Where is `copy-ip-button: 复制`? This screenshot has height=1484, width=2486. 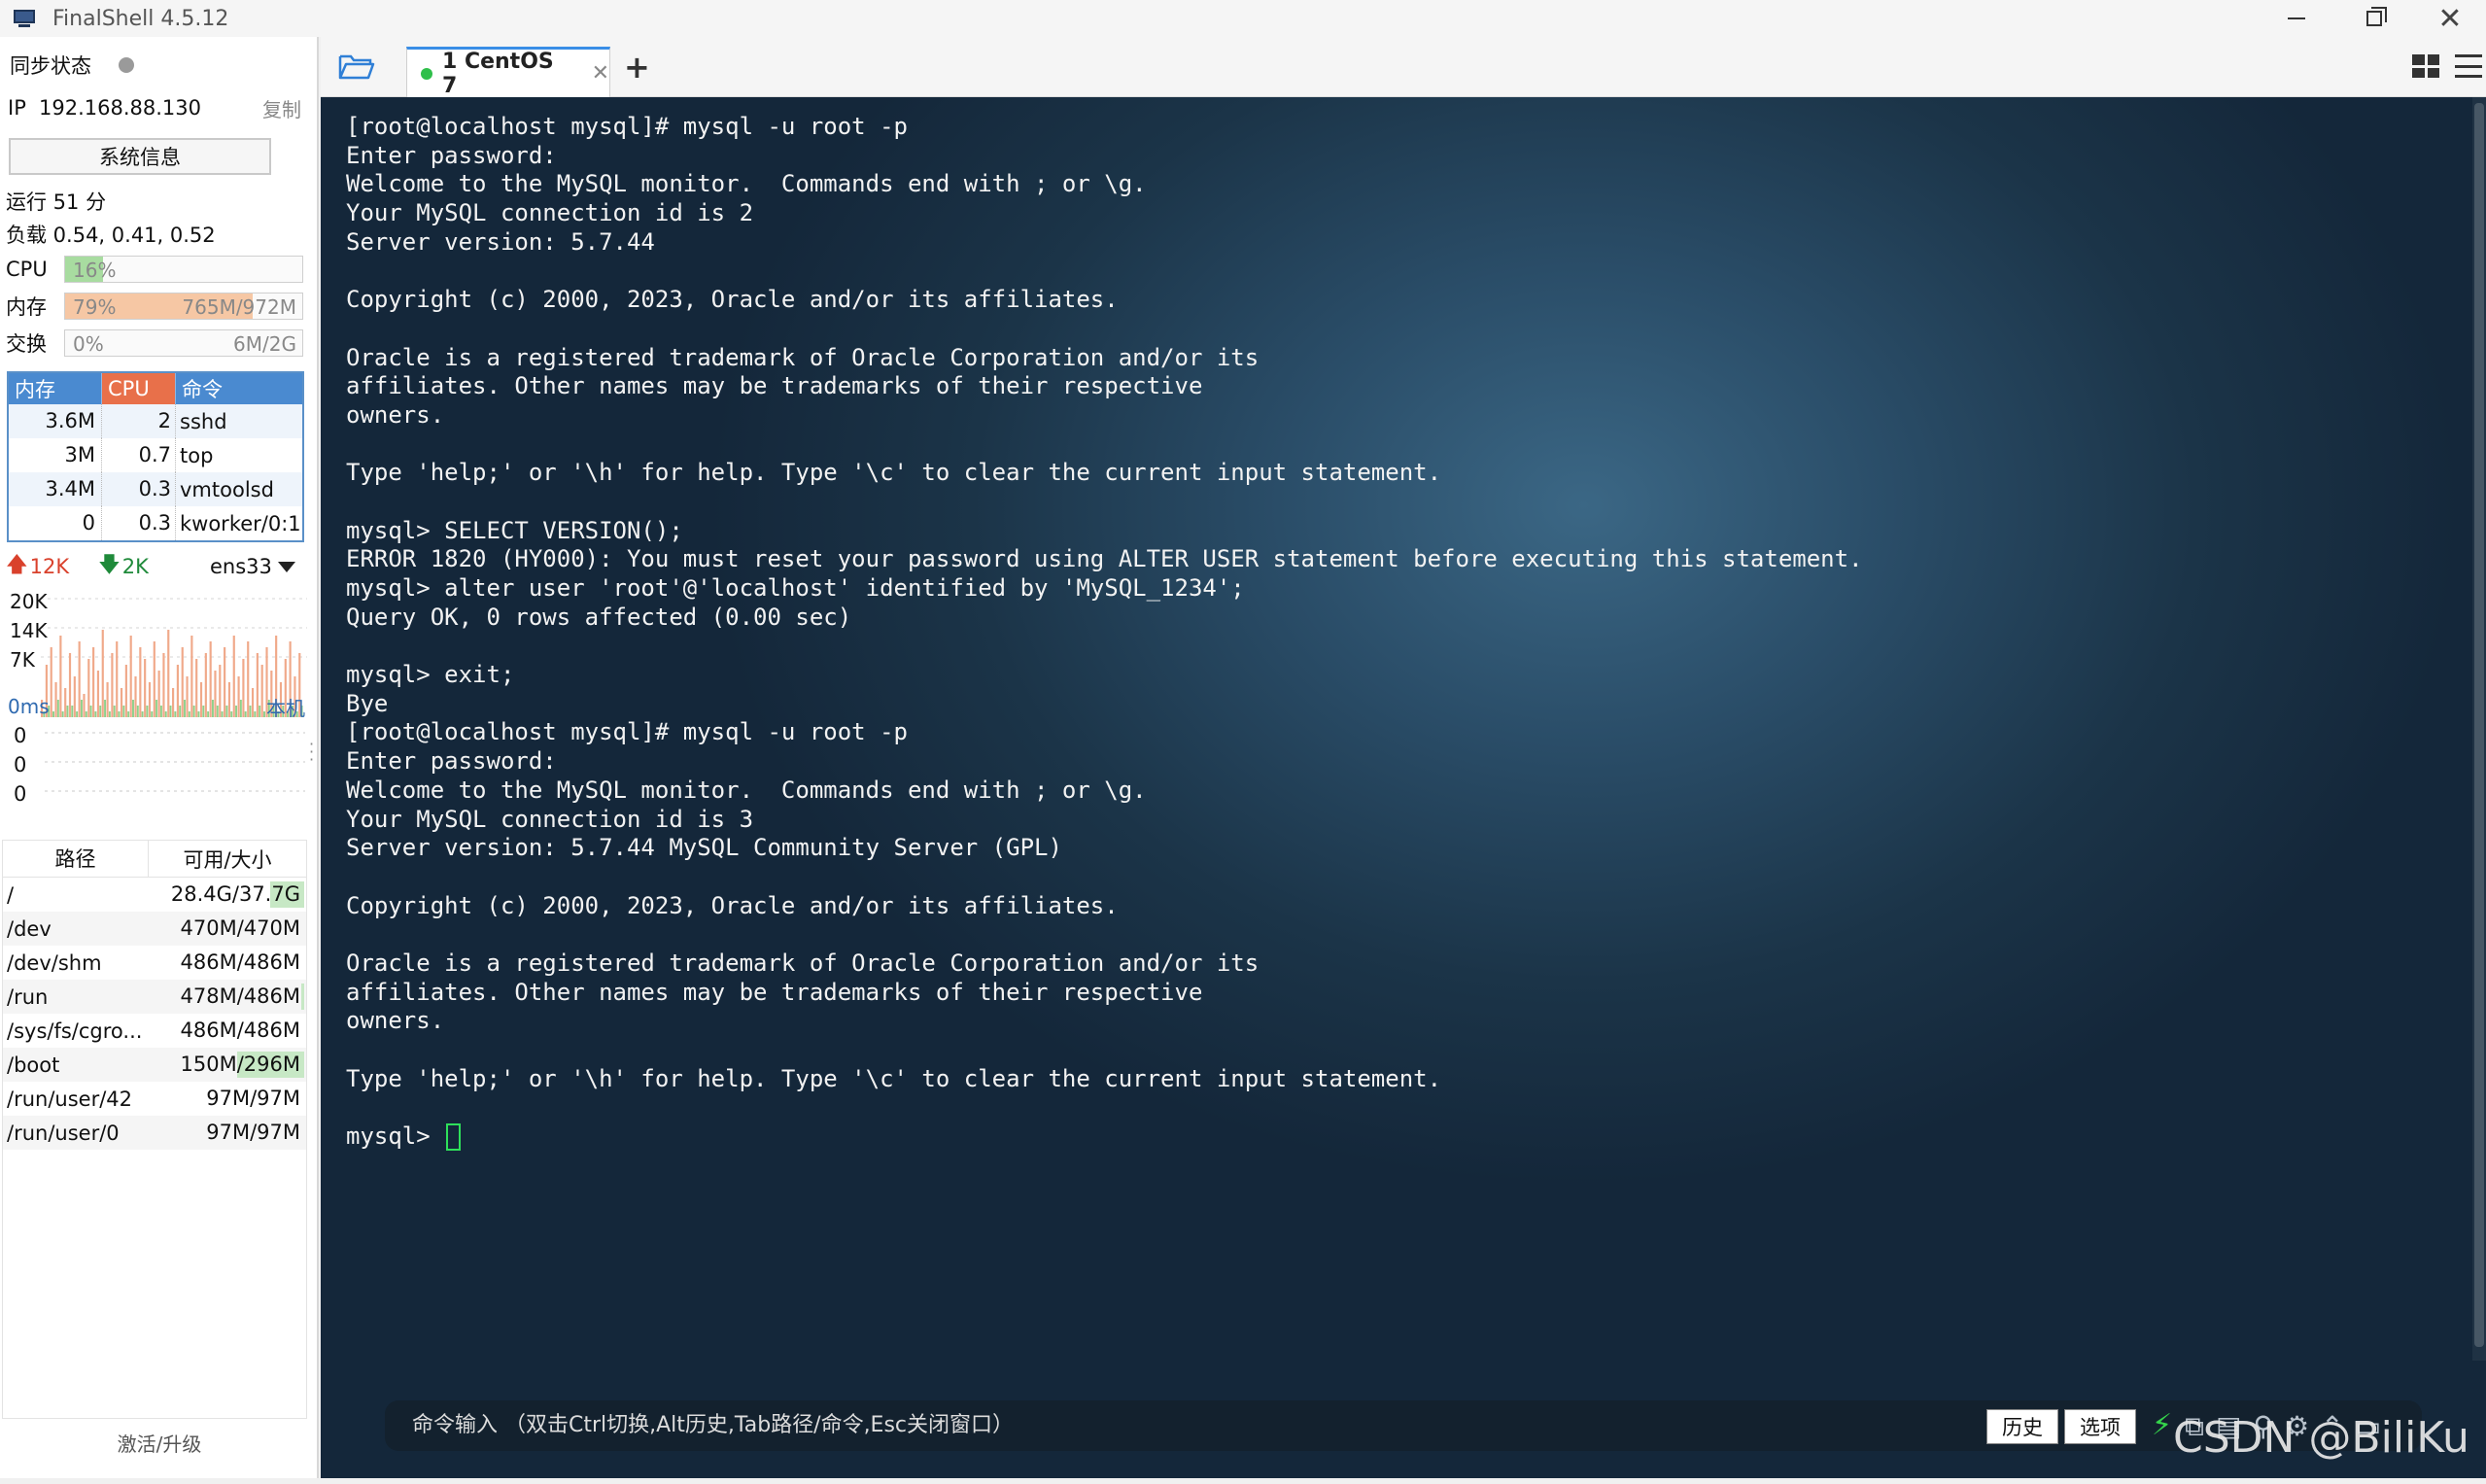 copy-ip-button: 复制 is located at coordinates (281, 108).